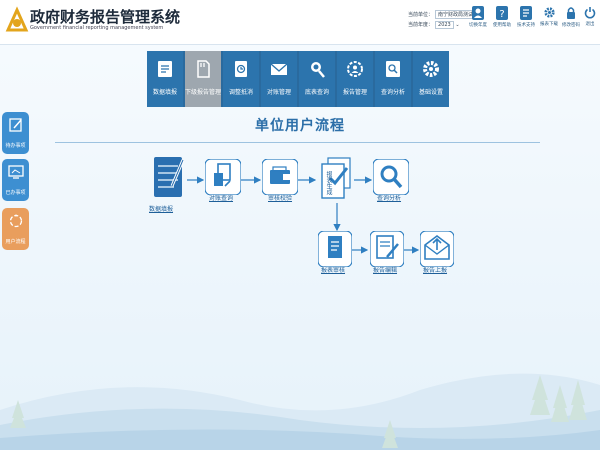 This screenshot has width=600, height=450. Describe the element at coordinates (389, 198) in the screenshot. I see `flow-label: 查询分析` at that location.